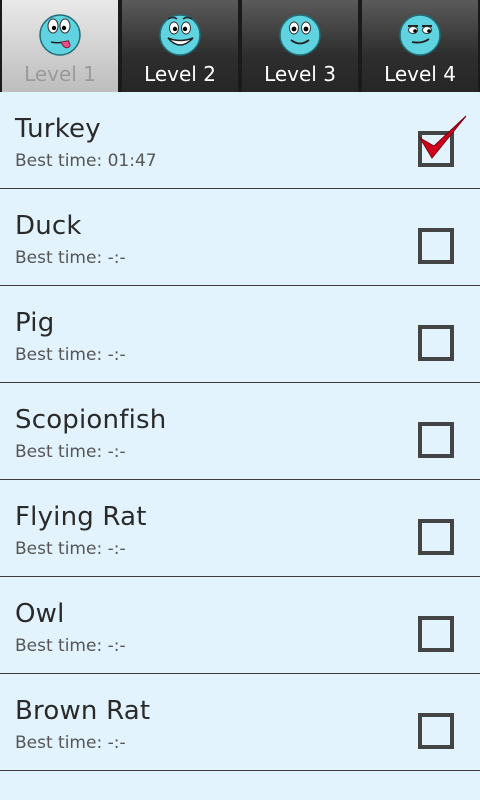  Describe the element at coordinates (300, 74) in the screenshot. I see `tab-label: Level 3` at that location.